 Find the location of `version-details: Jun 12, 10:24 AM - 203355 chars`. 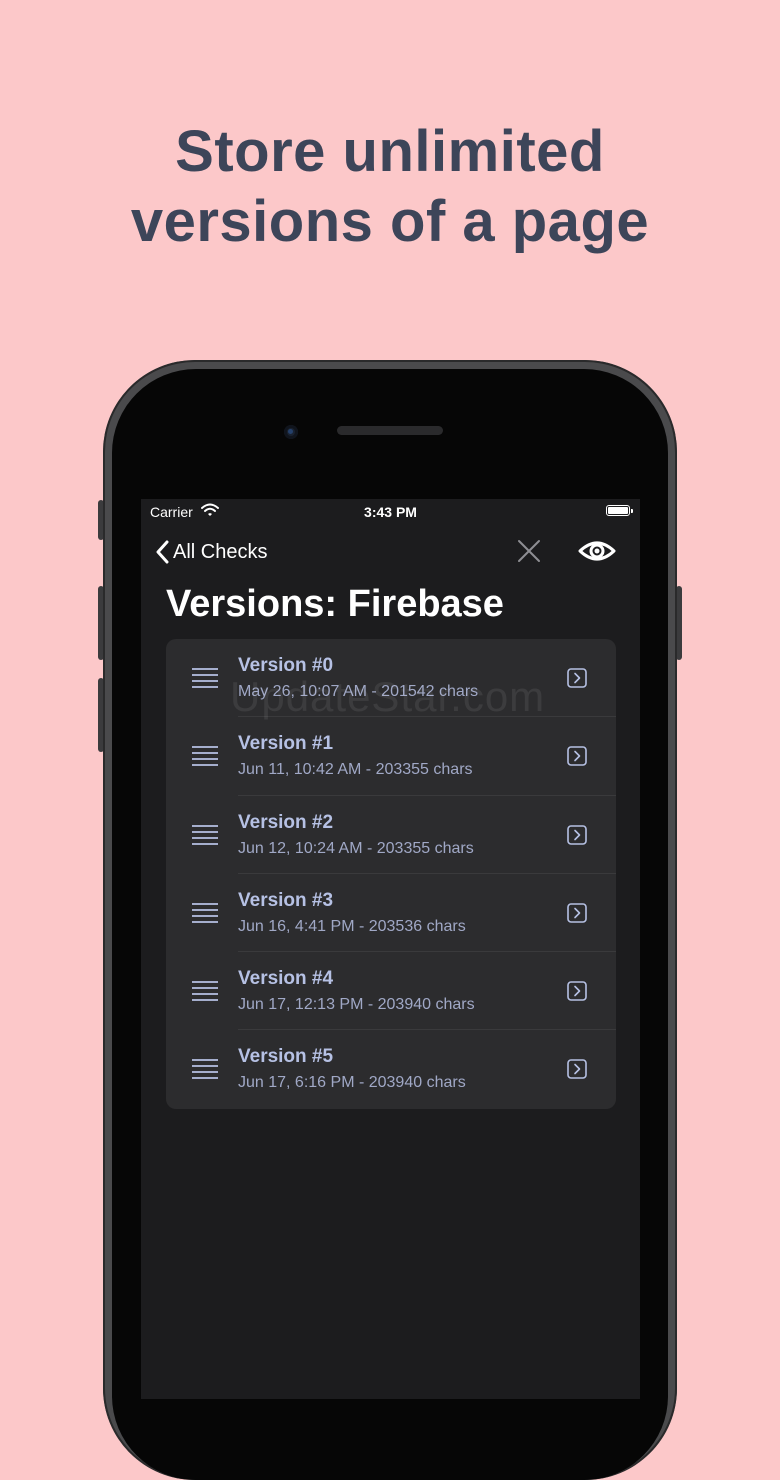

version-details: Jun 12, 10:24 AM - 203355 chars is located at coordinates (356, 848).